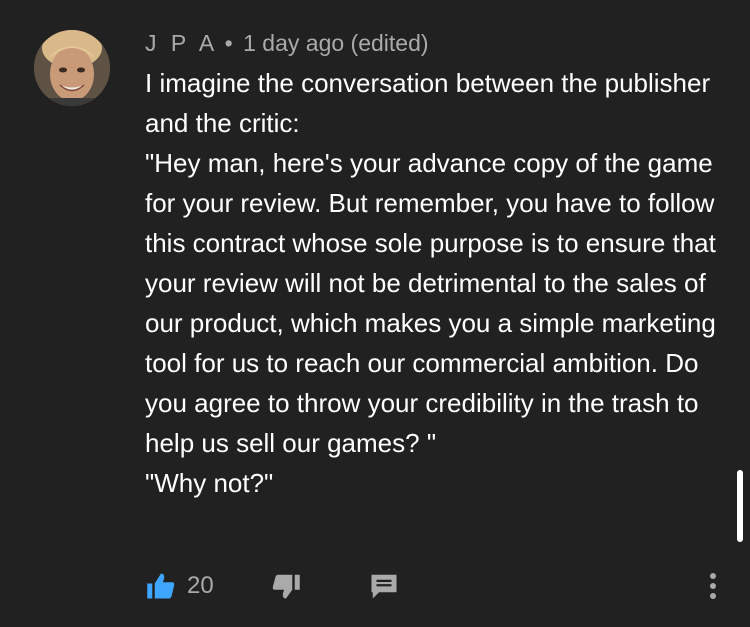 The height and width of the screenshot is (627, 750). I want to click on thumbs-down-icon, so click(286, 586).